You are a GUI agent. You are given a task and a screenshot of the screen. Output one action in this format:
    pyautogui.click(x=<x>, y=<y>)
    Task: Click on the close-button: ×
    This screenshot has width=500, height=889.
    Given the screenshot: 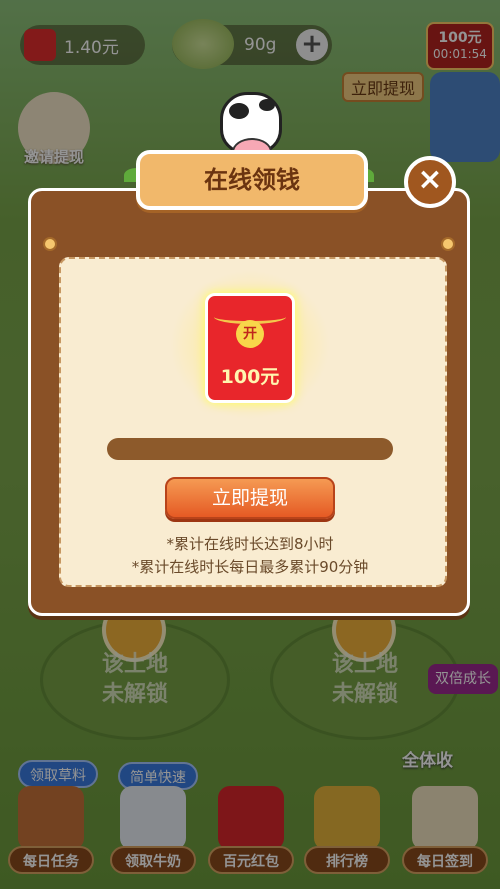 What is the action you would take?
    pyautogui.click(x=430, y=182)
    